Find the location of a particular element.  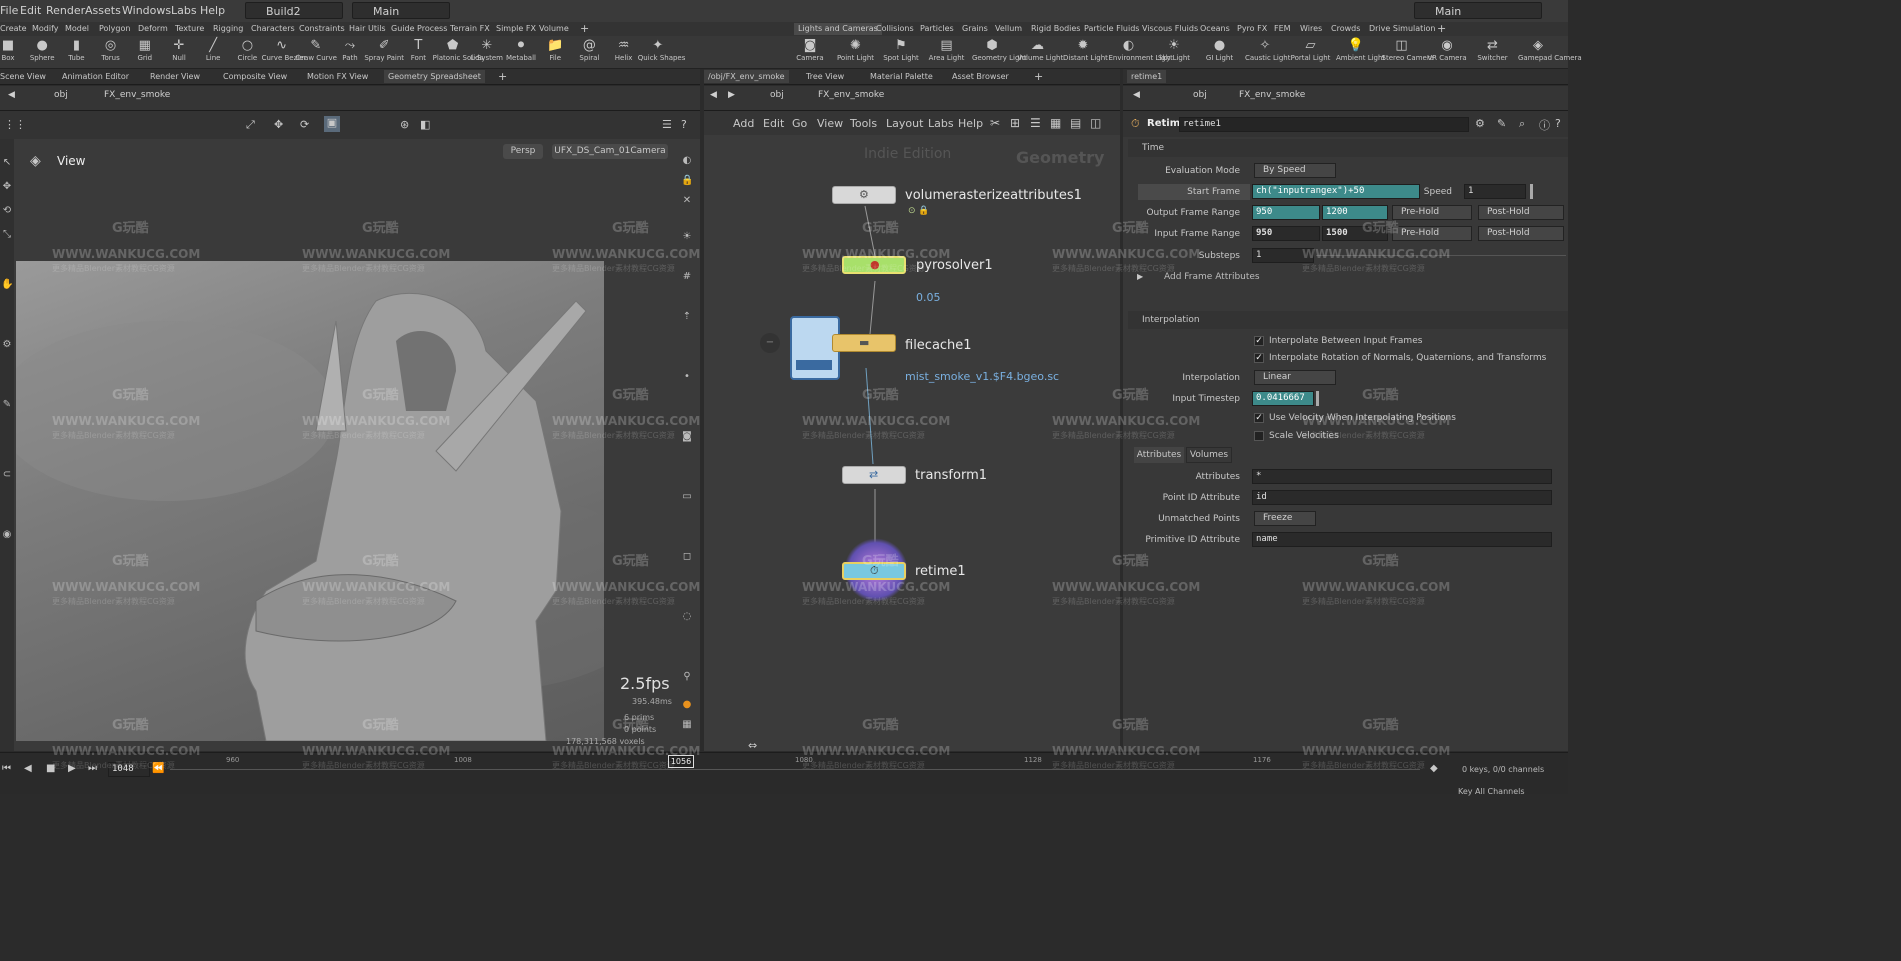

shelf-tab-viscous-fluids: Viscous Fluids is located at coordinates (1170, 29).